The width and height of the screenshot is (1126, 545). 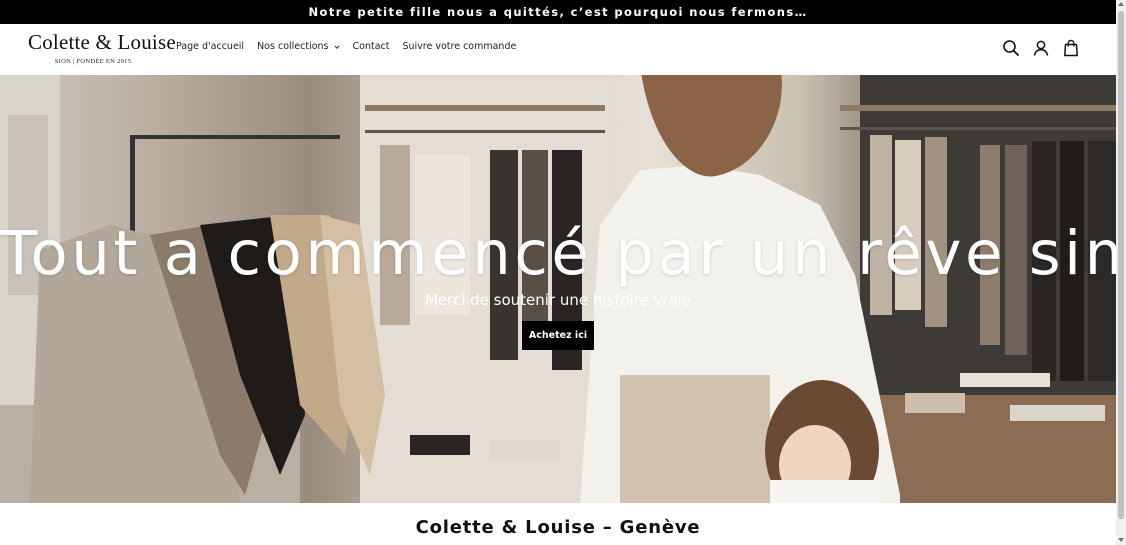 What do you see at coordinates (1121, 540) in the screenshot?
I see `scroll-down-icon` at bounding box center [1121, 540].